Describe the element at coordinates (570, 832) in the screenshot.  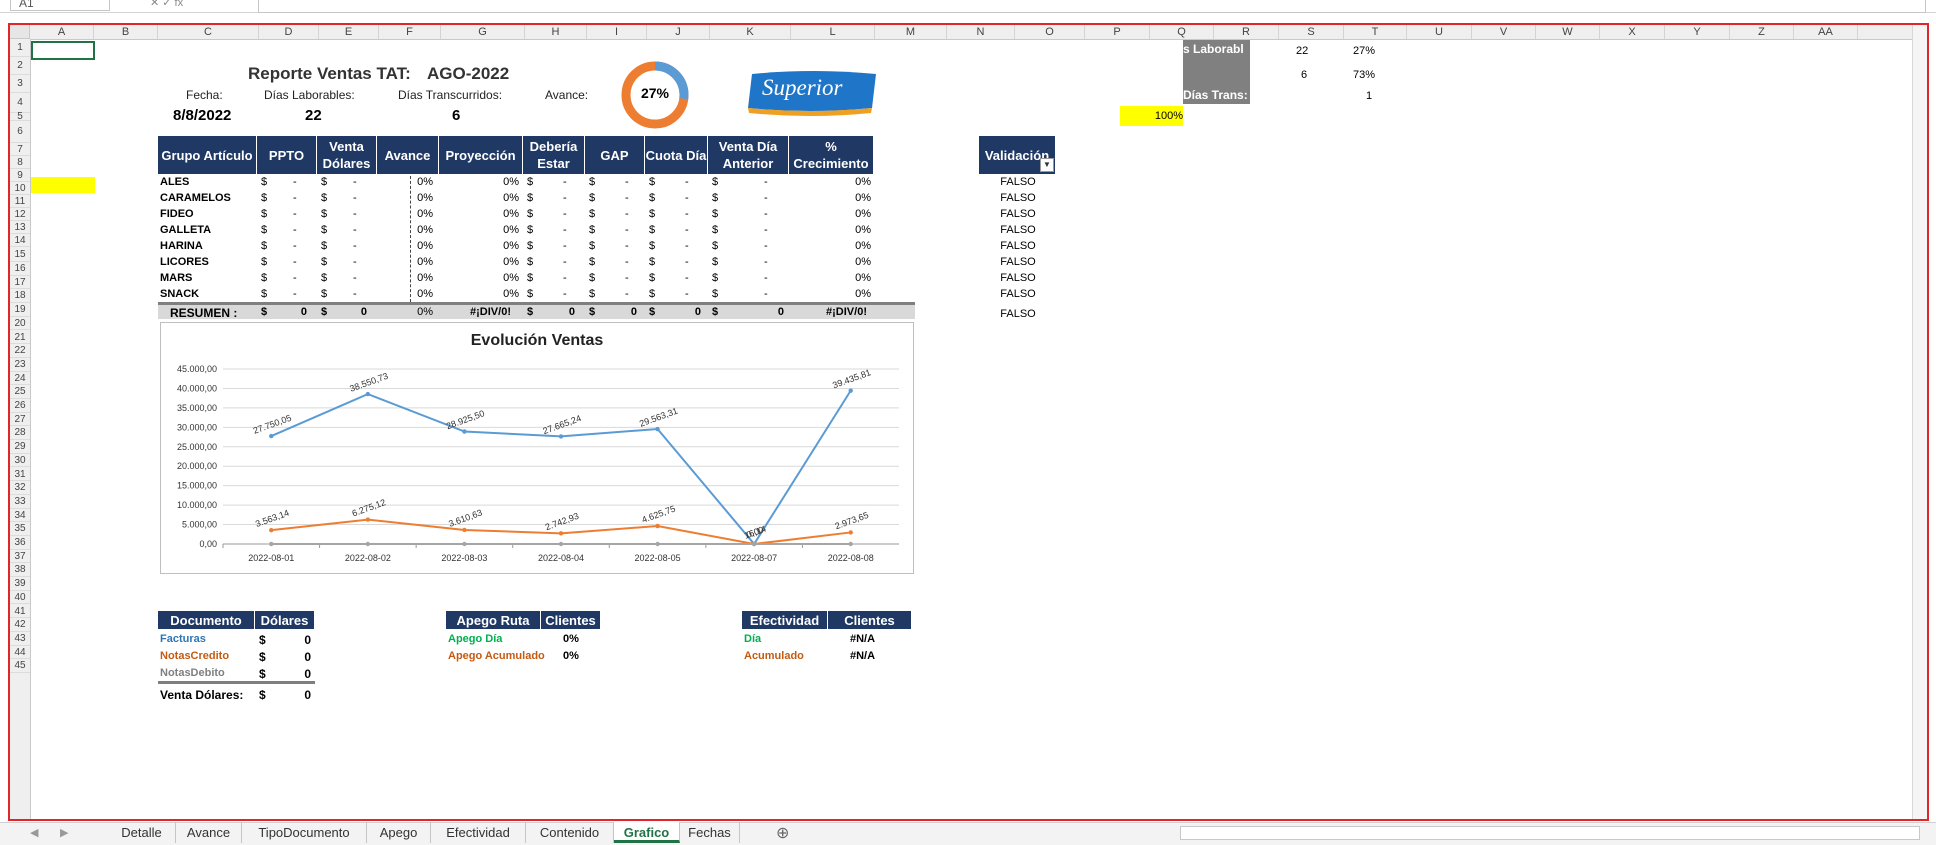
I see `sheet-tab: Contenido` at that location.